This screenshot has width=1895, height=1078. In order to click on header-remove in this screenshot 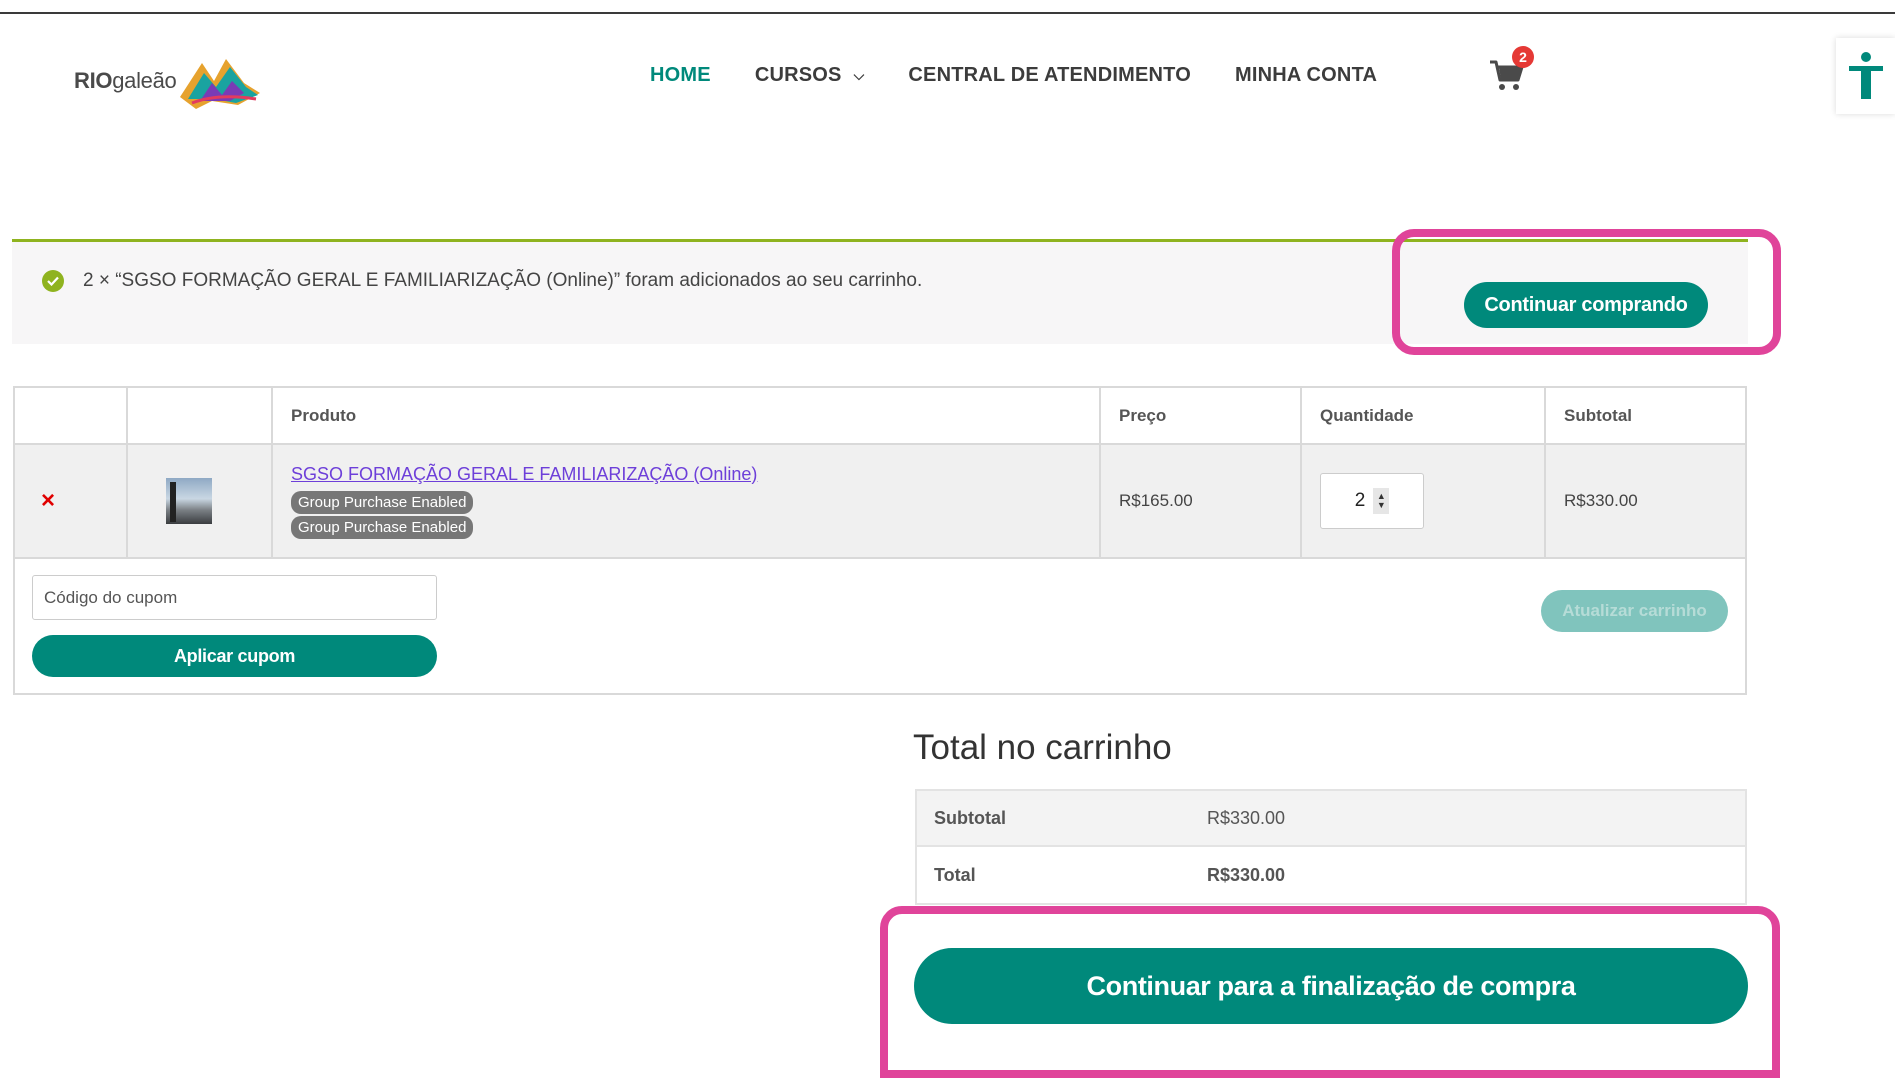, I will do `click(71, 415)`.